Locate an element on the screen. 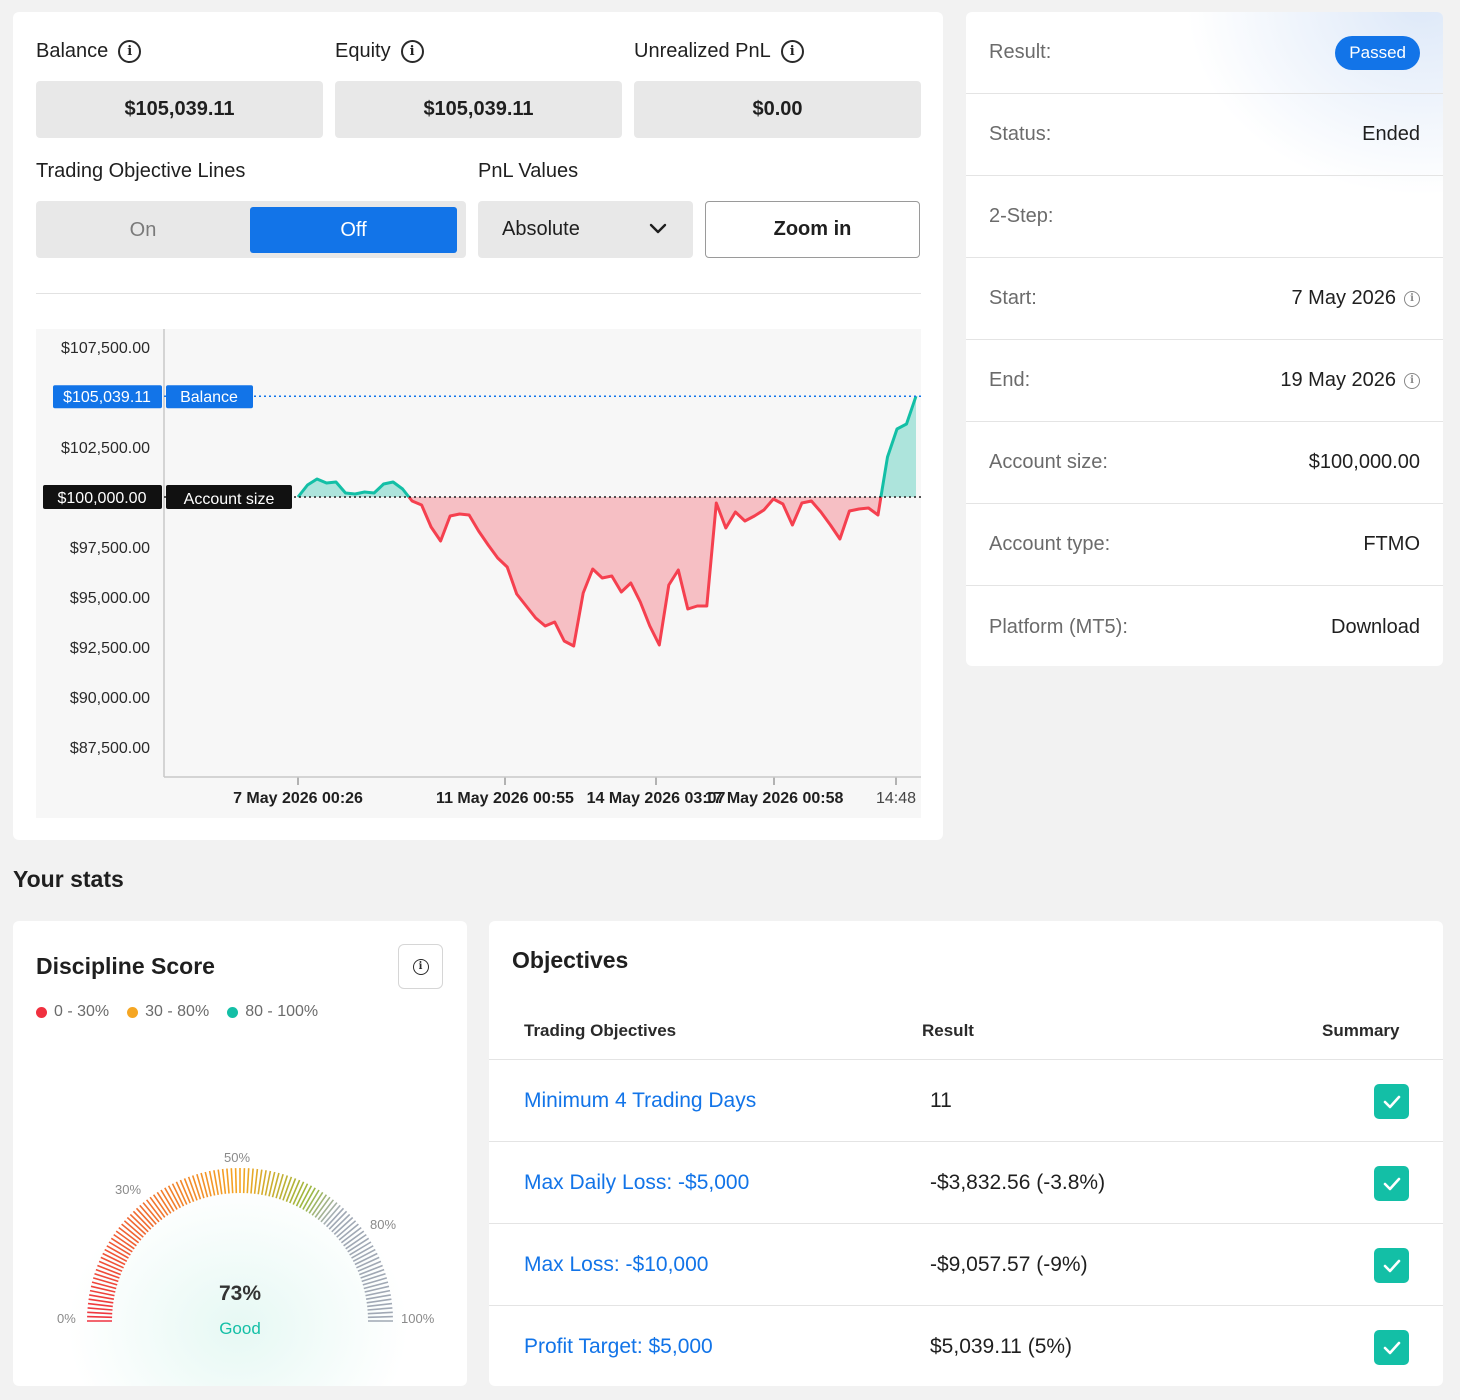 This screenshot has height=1400, width=1460. objective-link: Max Loss: -$10,000 is located at coordinates (616, 1265).